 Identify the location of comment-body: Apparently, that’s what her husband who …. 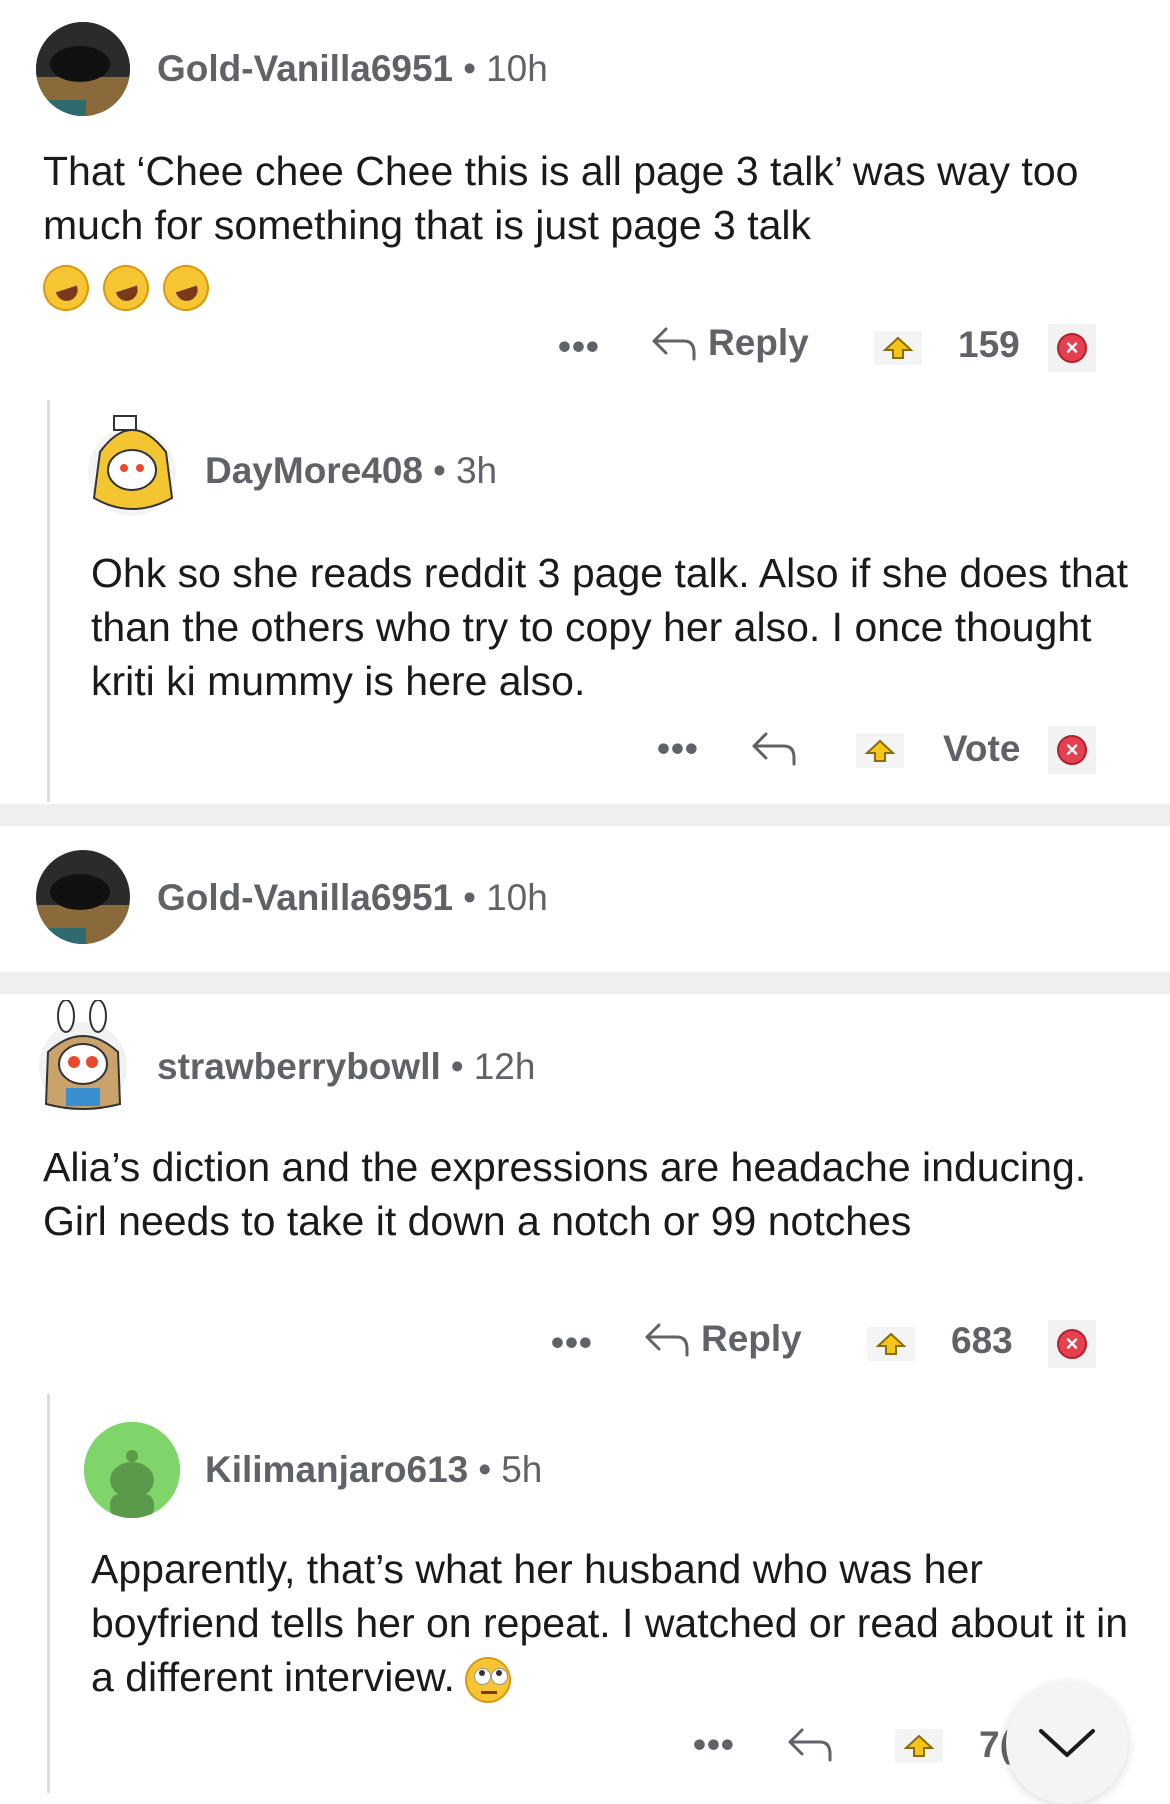
(621, 1623).